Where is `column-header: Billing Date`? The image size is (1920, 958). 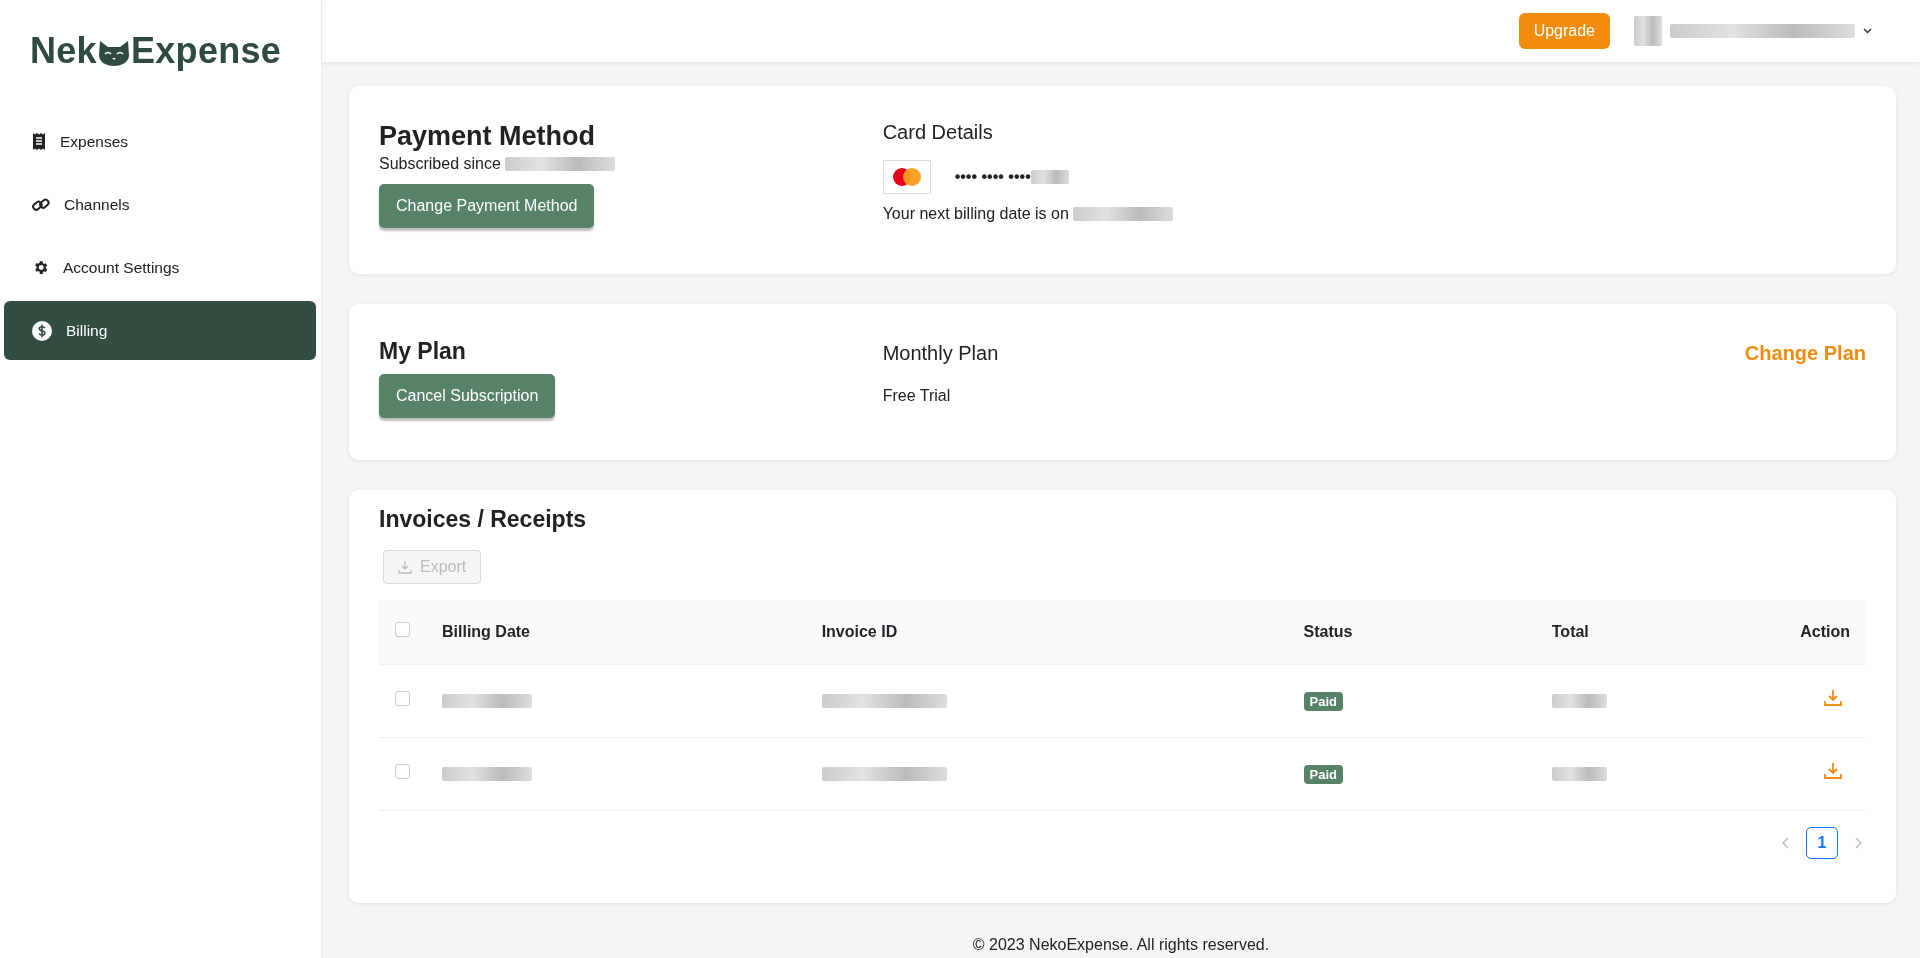 column-header: Billing Date is located at coordinates (616, 632).